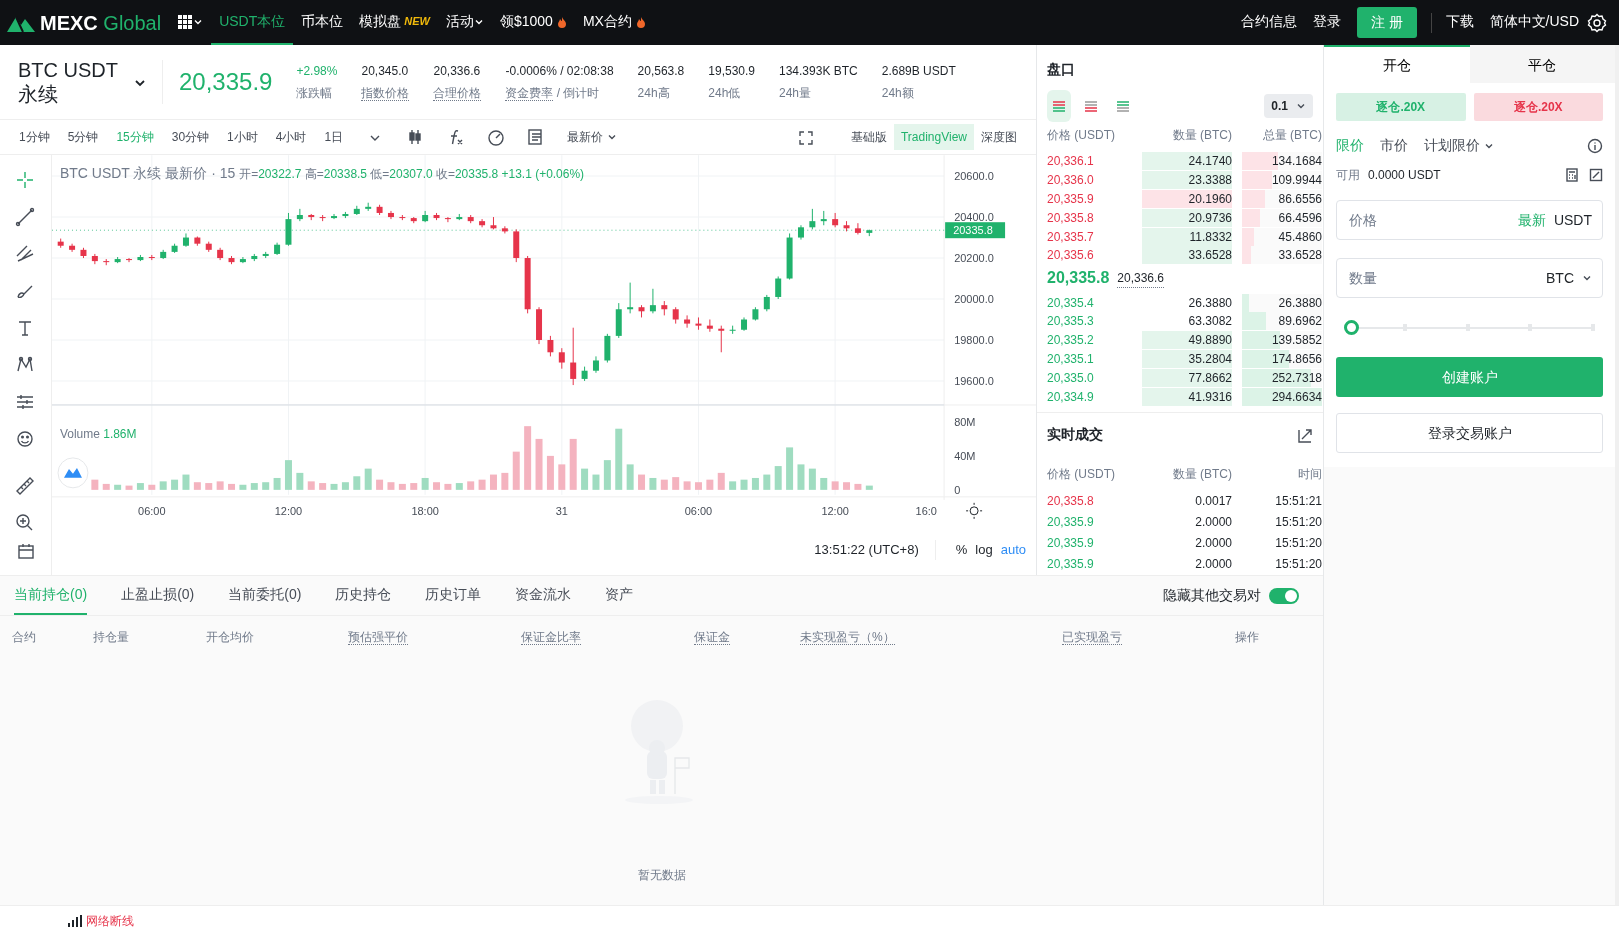 The width and height of the screenshot is (1619, 935). What do you see at coordinates (1569, 278) in the screenshot?
I see `unit-dropdown: BTC` at bounding box center [1569, 278].